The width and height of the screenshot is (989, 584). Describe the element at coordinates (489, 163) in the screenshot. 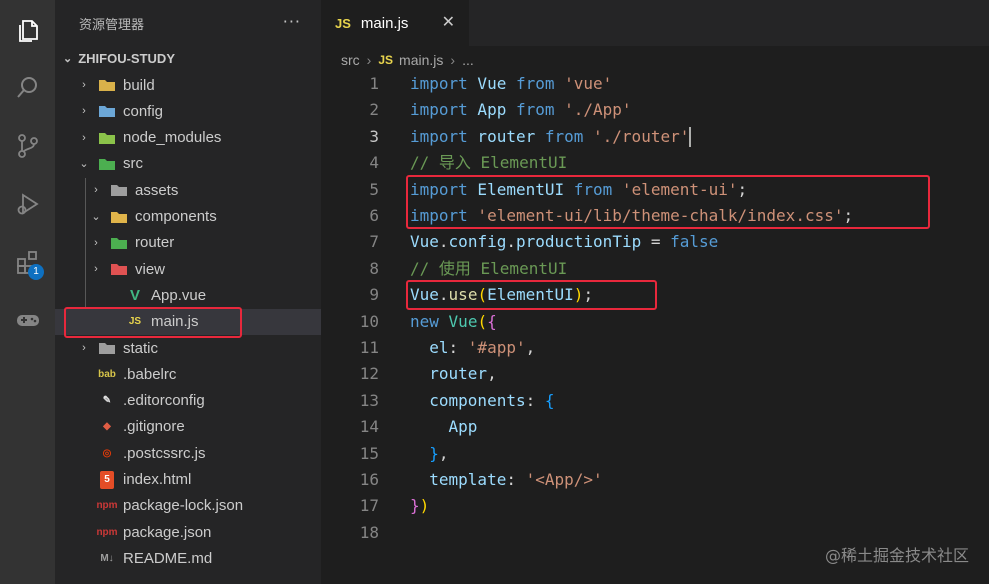

I see `code-token: // 导入 ElementUI` at that location.